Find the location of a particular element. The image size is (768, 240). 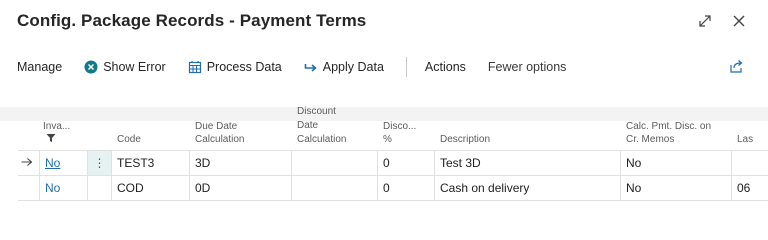

header-code: Code is located at coordinates (129, 139).